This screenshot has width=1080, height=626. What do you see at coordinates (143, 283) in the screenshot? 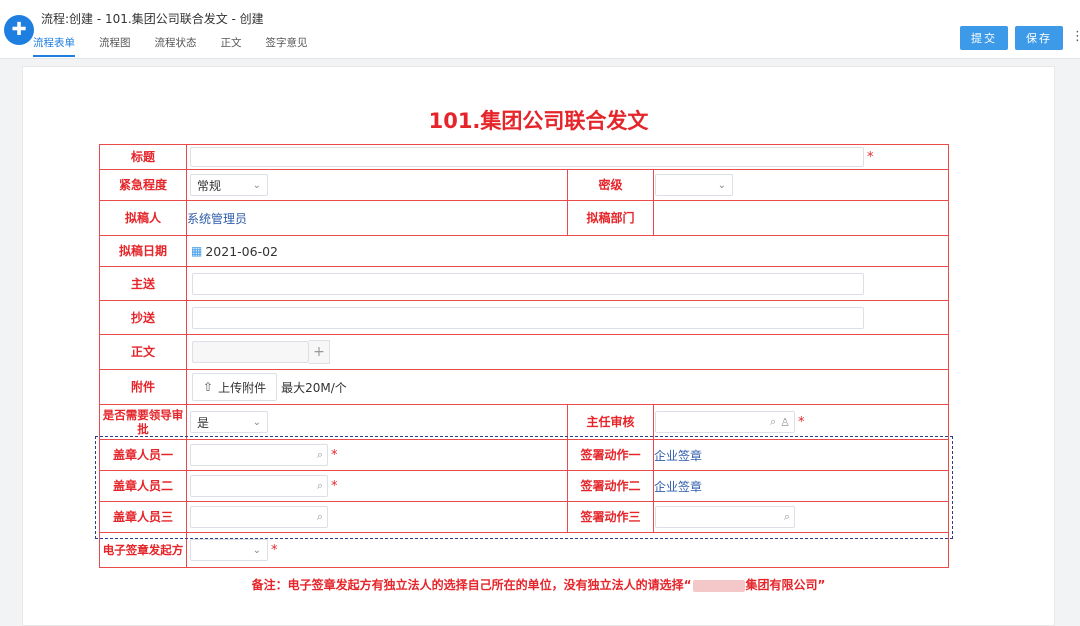
I see `label-main-to: 主送` at bounding box center [143, 283].